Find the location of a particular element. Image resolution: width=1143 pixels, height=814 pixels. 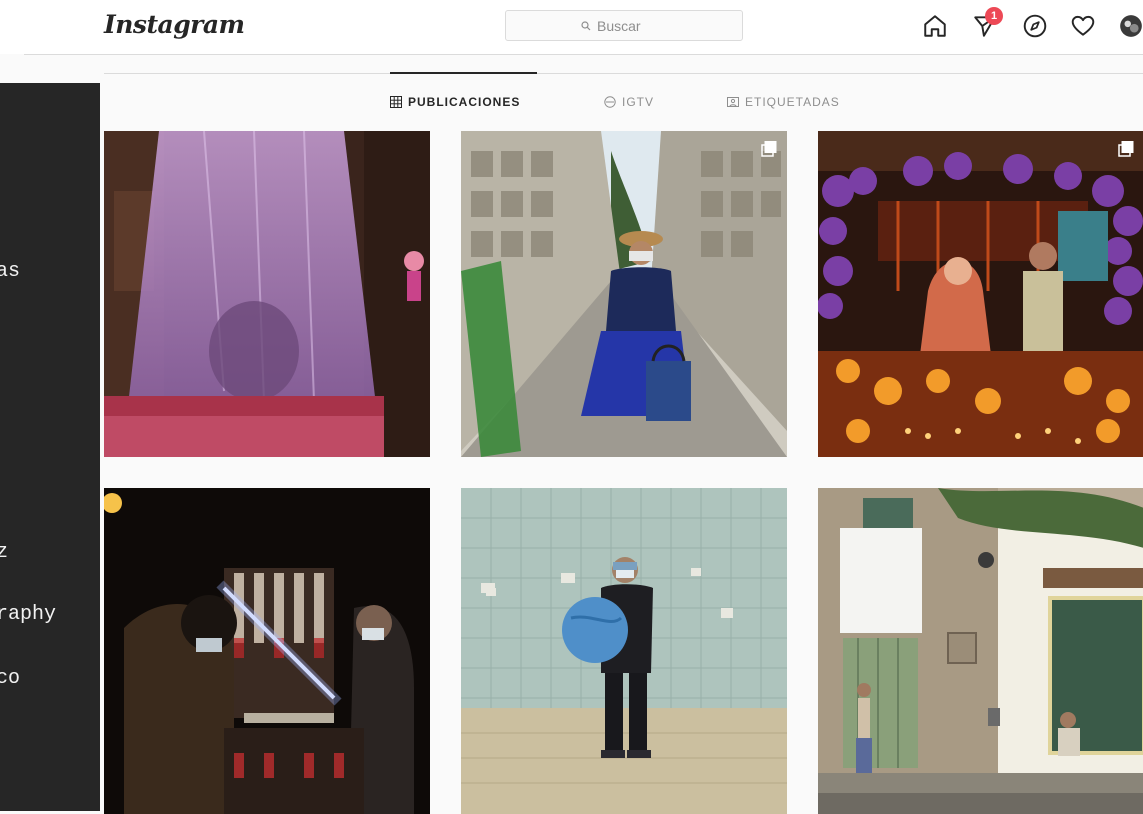

side-panel-text: z is located at coordinates (4, 552).